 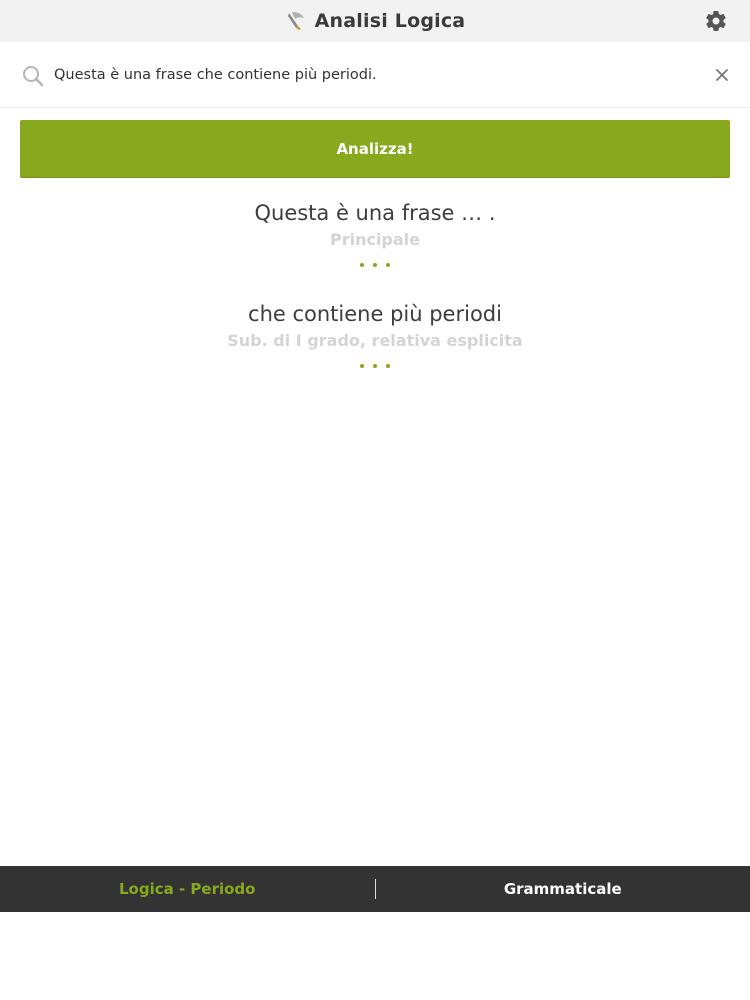 I want to click on clause-text: Questa è una frase … ., so click(x=375, y=213).